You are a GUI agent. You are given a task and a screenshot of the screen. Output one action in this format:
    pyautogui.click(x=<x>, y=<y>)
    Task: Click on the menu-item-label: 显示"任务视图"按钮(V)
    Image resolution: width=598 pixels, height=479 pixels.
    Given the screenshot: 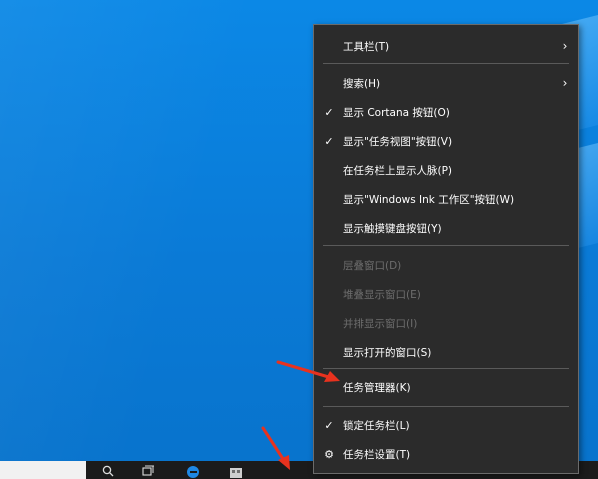 What is the action you would take?
    pyautogui.click(x=398, y=141)
    